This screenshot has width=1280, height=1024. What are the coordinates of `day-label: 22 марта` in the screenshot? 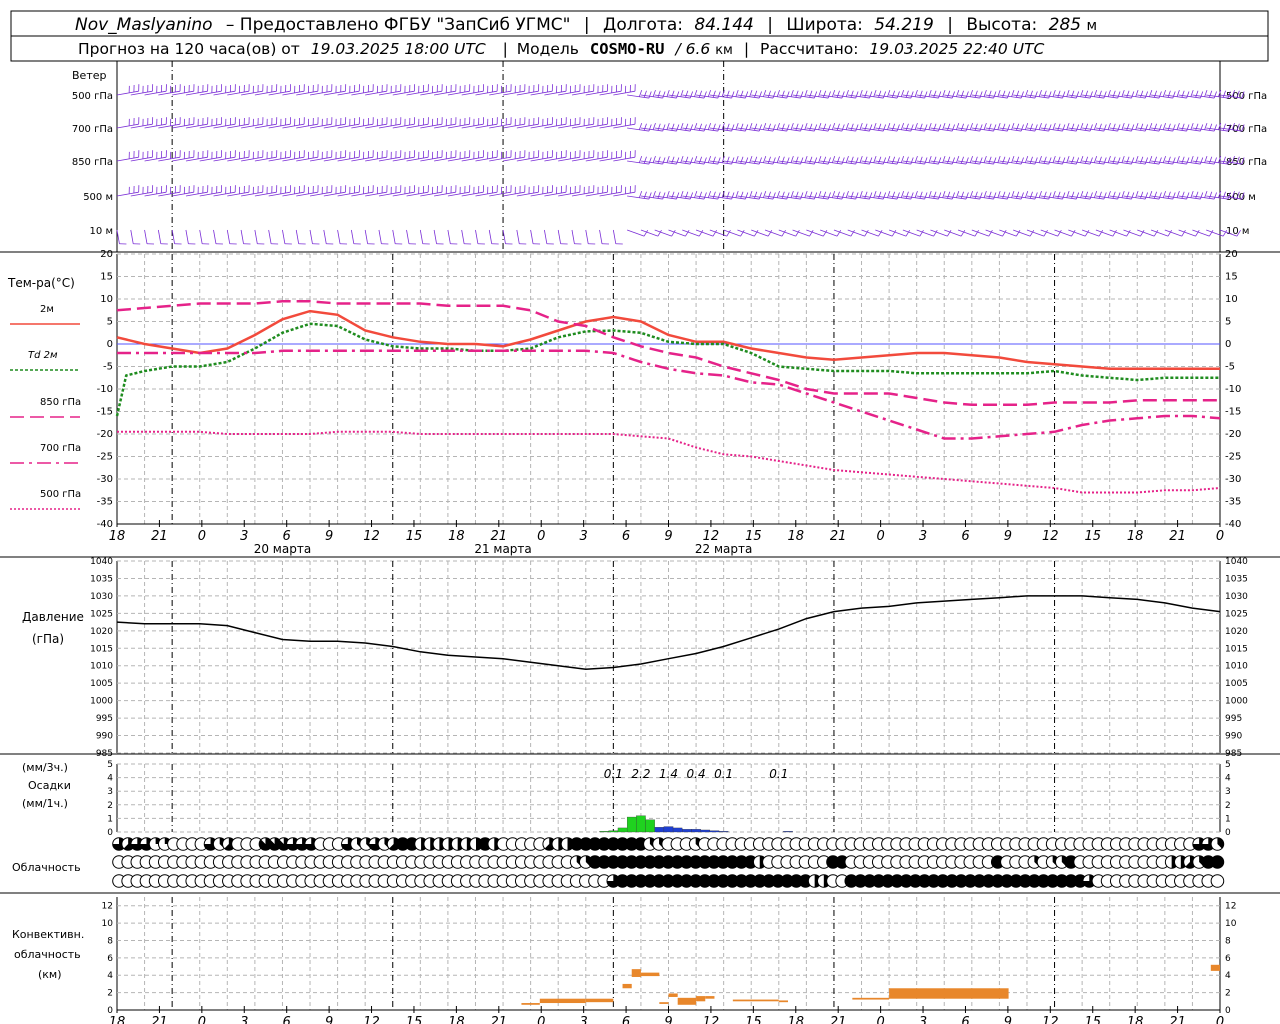 It's located at (723, 549).